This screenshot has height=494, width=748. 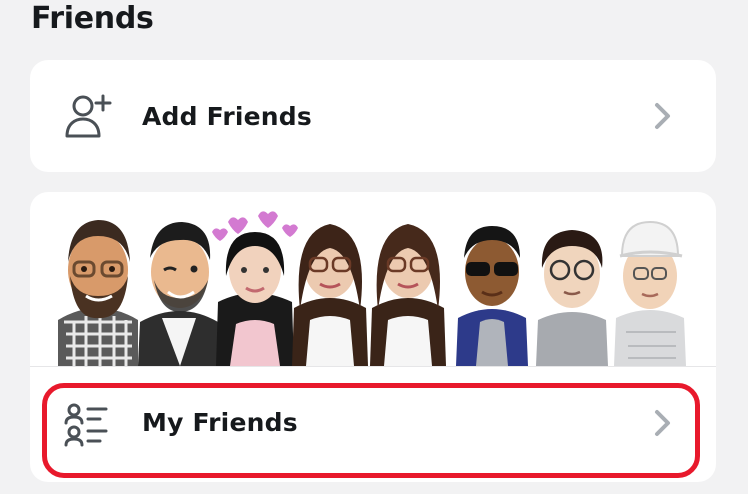 What do you see at coordinates (92, 18) in the screenshot?
I see `page-title: Friends` at bounding box center [92, 18].